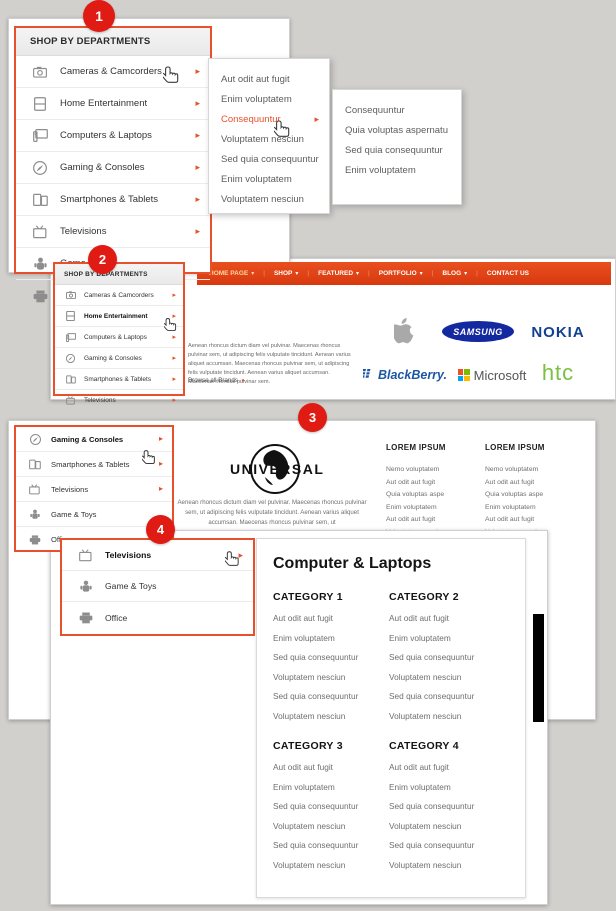 This screenshot has height=911, width=616. Describe the element at coordinates (380, 170) in the screenshot. I see `flyout-item-label: Enim voluptatem` at that location.